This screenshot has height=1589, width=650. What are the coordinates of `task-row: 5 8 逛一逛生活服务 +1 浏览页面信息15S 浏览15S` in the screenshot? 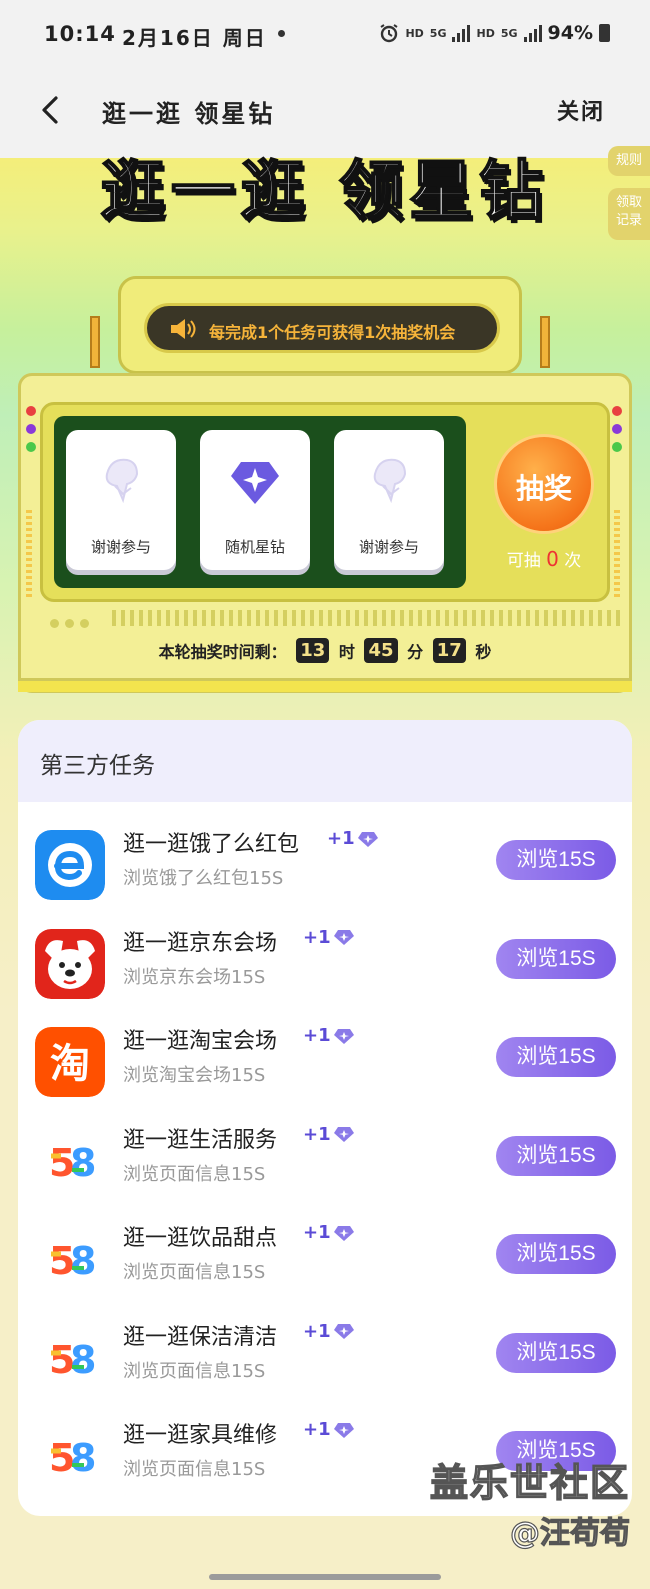 It's located at (325, 1165).